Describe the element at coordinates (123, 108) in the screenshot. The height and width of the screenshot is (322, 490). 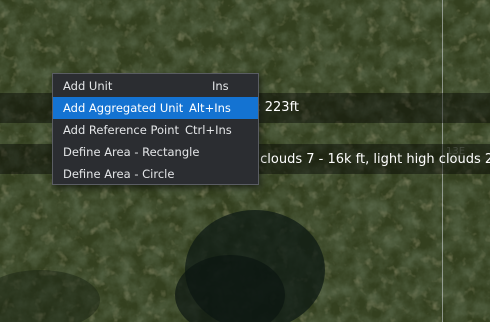
I see `menu-item-label: Add Aggregated Unit` at that location.